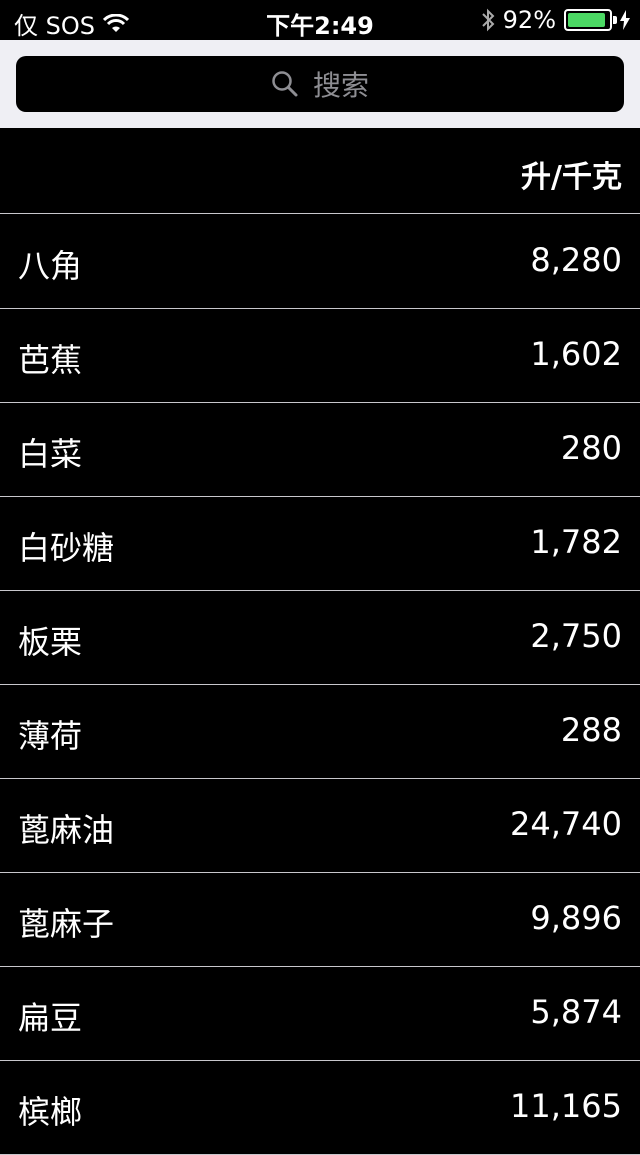 This screenshot has height=1155, width=640. What do you see at coordinates (566, 824) in the screenshot?
I see `item-value: 24,740` at bounding box center [566, 824].